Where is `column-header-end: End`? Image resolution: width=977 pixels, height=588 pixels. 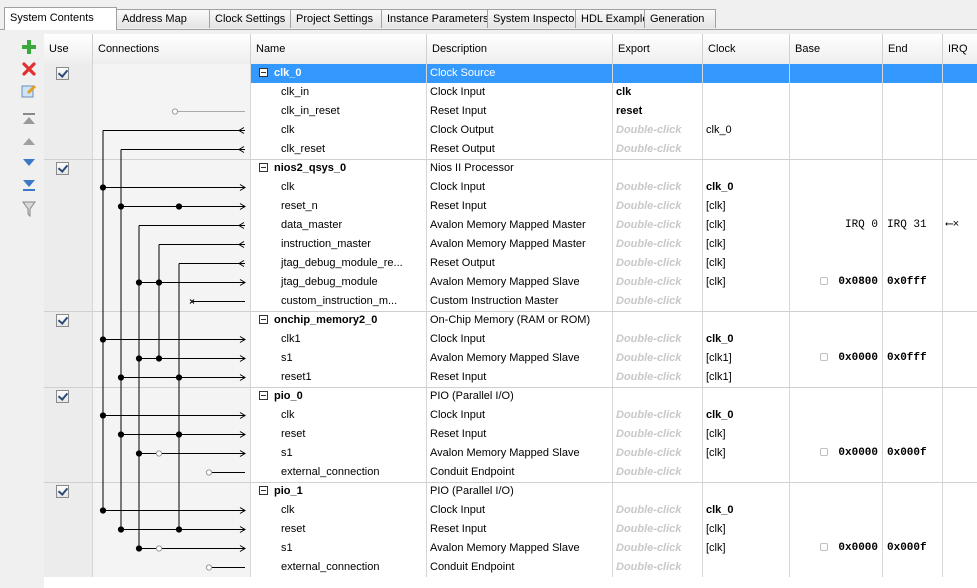
column-header-end: End is located at coordinates (913, 49).